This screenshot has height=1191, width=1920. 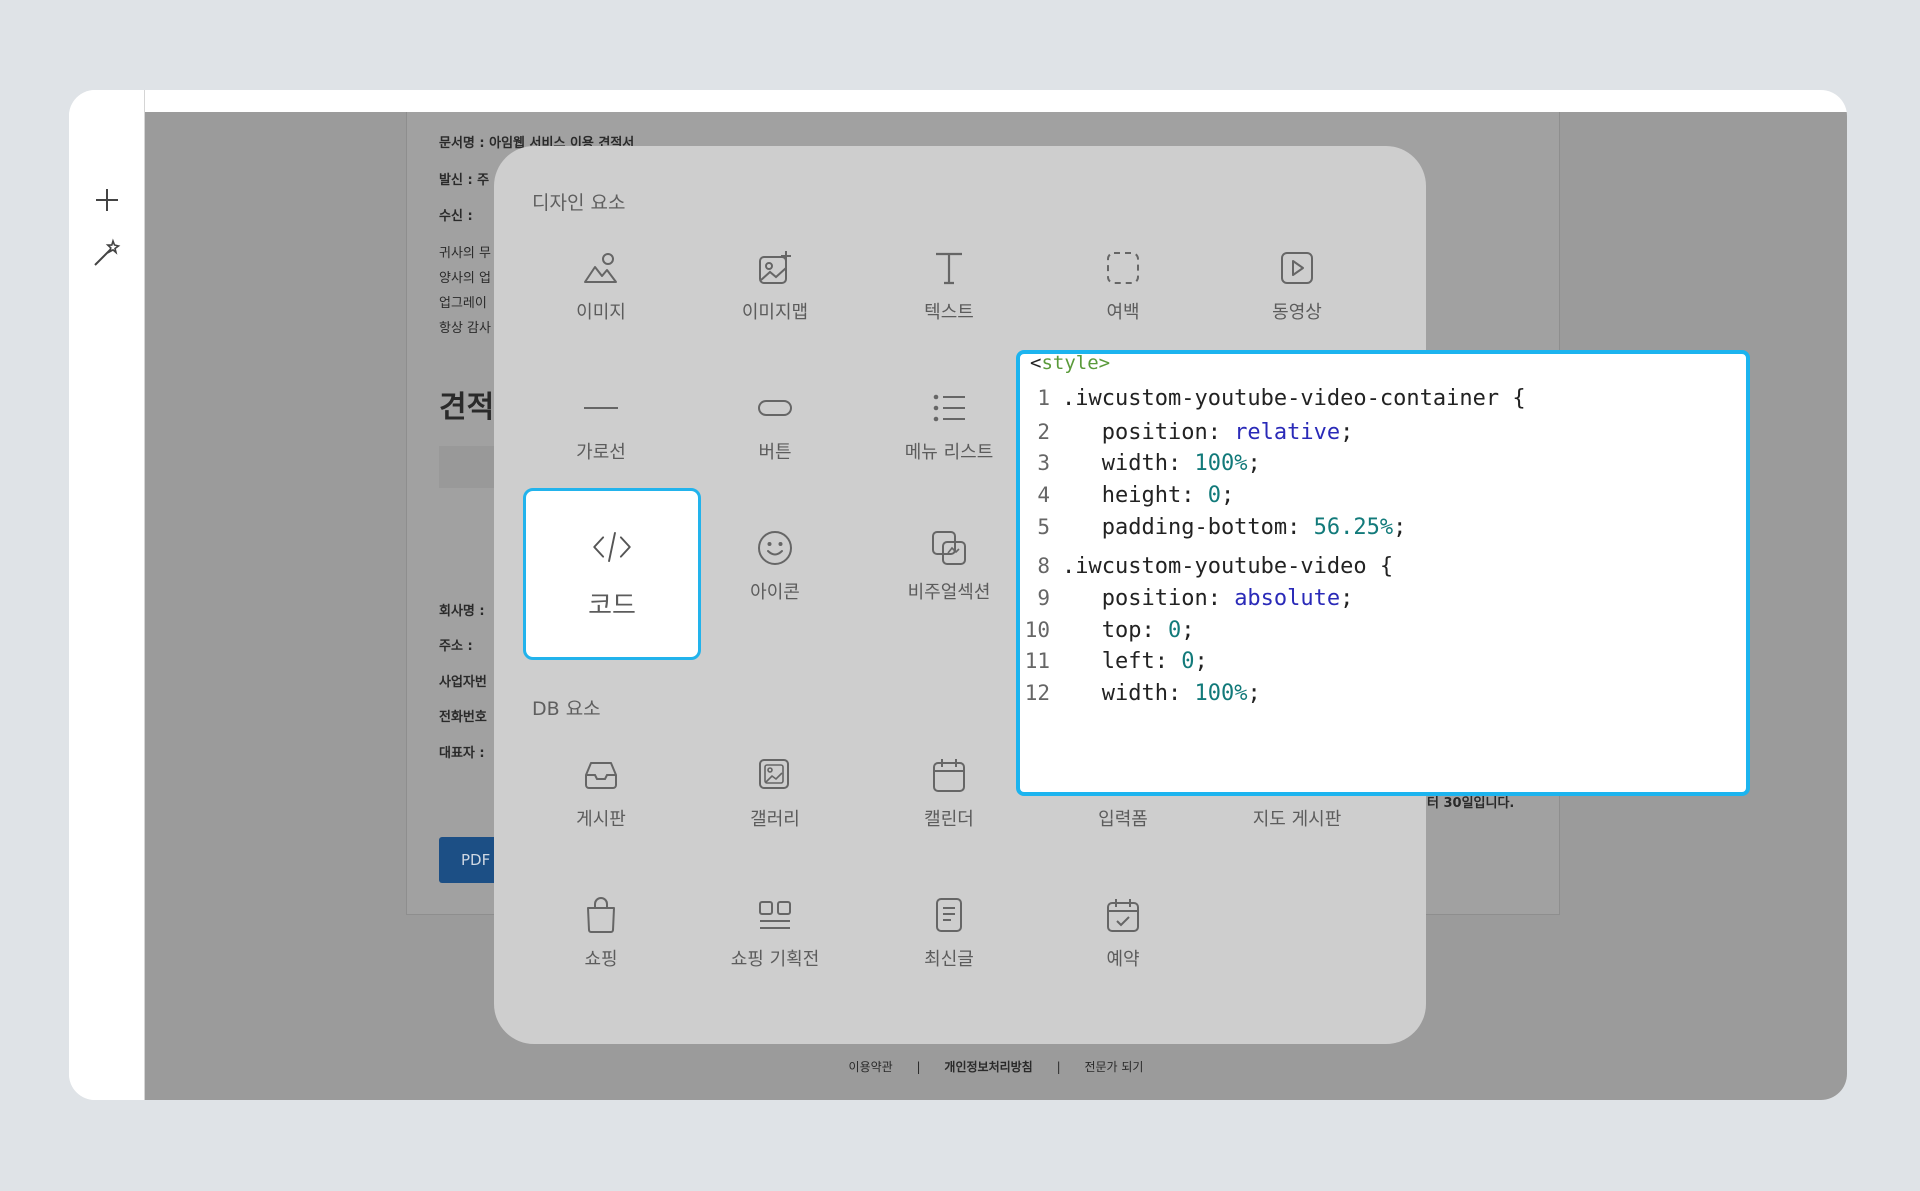 I want to click on palette-item-label: 쇼핑 기획전, so click(x=775, y=959).